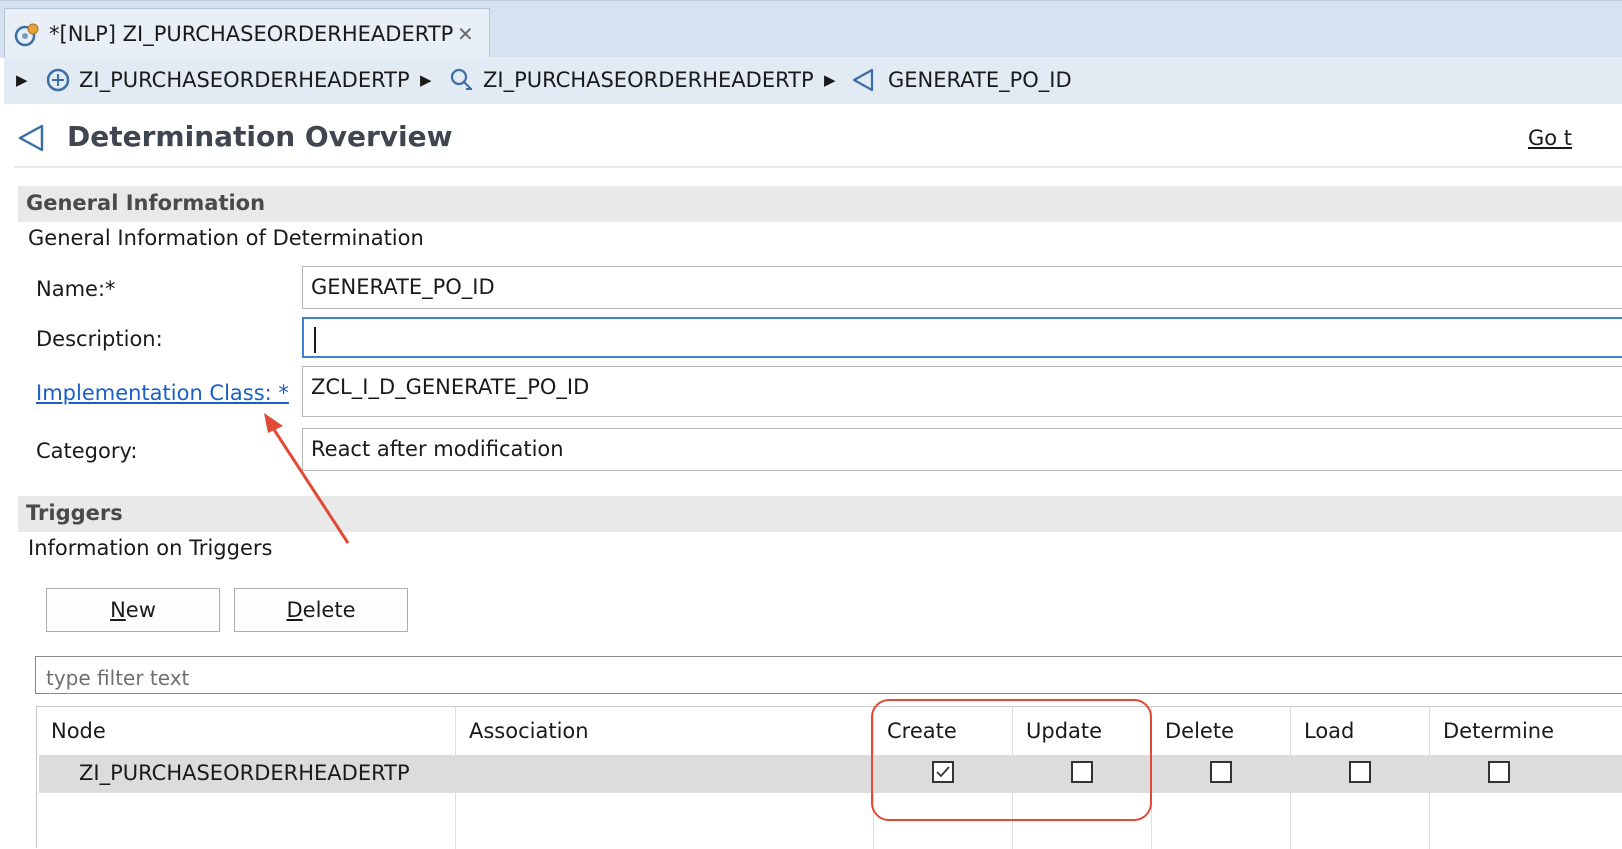 Image resolution: width=1622 pixels, height=849 pixels. I want to click on new-button: New, so click(133, 610).